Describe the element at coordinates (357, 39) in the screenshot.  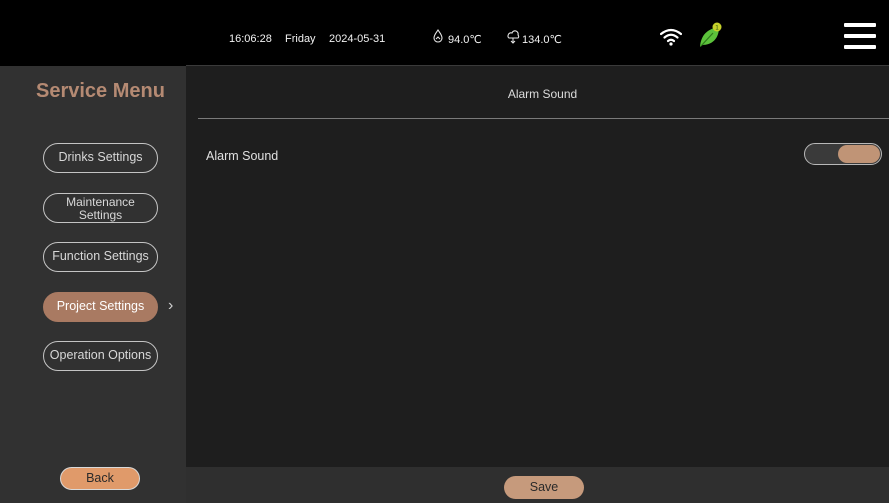
I see `date-display: 2024-05-31` at that location.